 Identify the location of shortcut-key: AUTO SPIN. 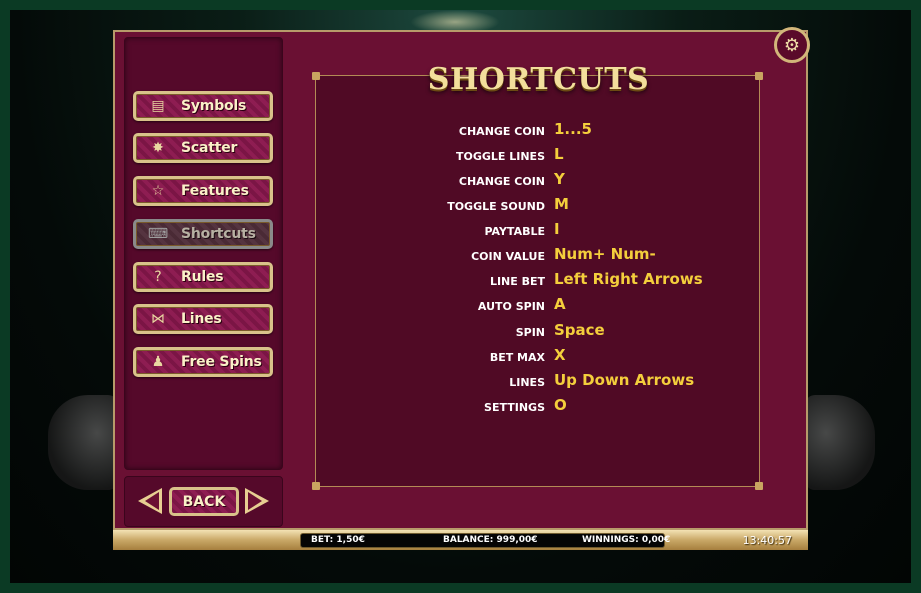
(511, 306).